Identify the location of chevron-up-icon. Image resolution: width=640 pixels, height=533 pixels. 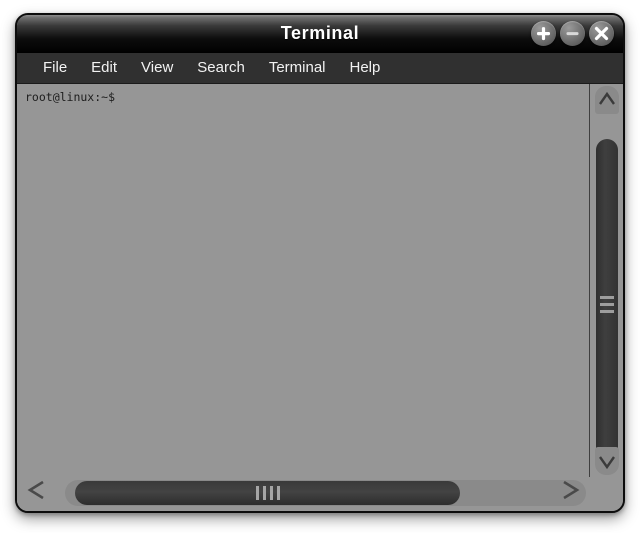
(607, 98).